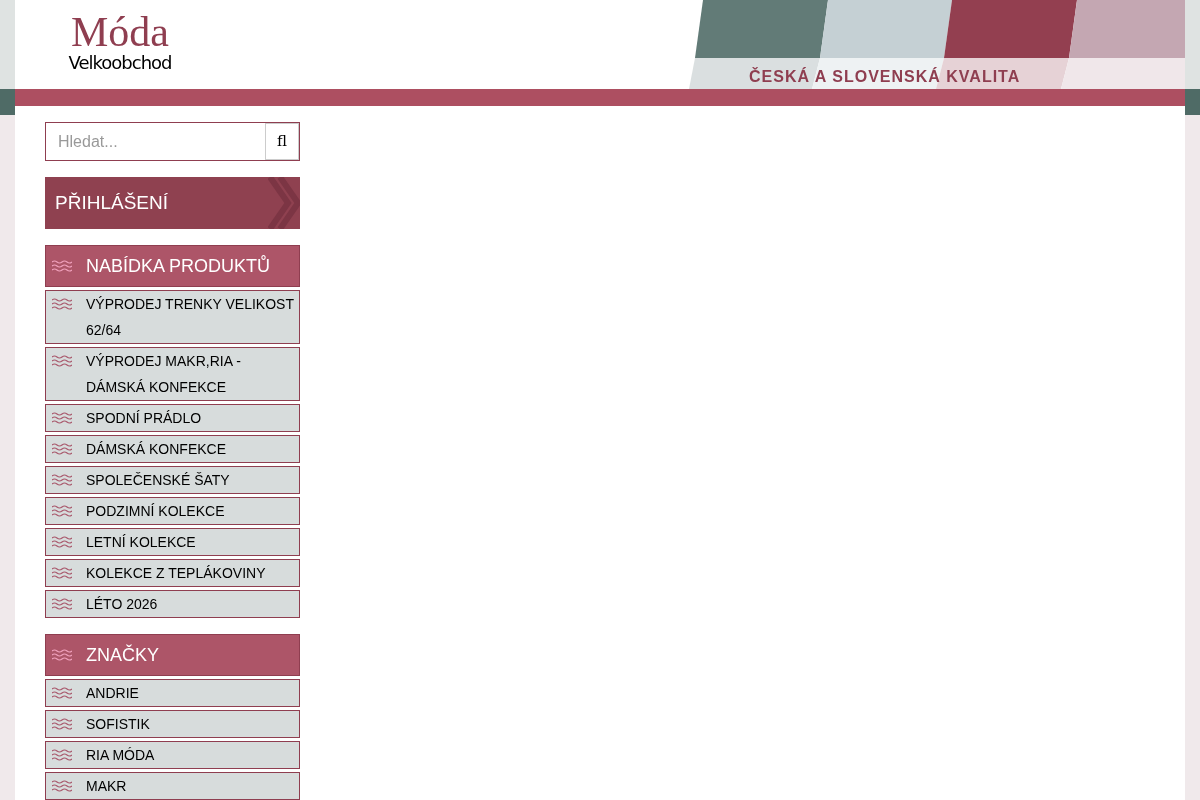 The width and height of the screenshot is (1200, 800). I want to click on login-button: PŘIHLÁŠENÍ, so click(172, 203).